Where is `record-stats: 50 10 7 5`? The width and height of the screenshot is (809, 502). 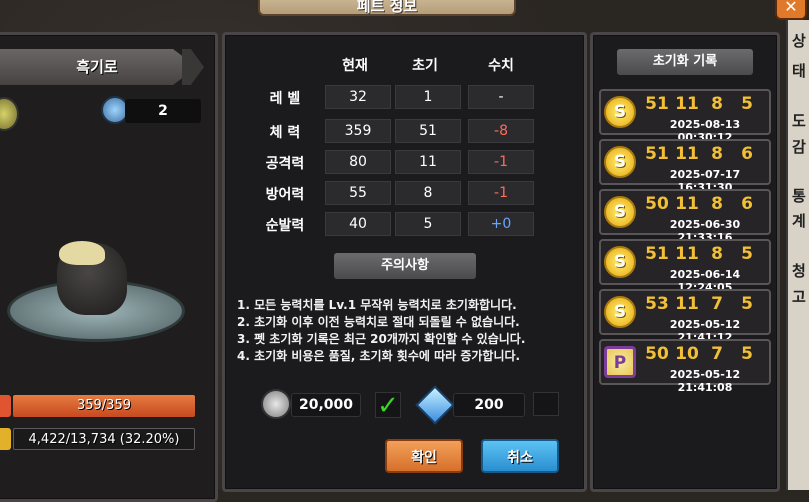
record-stats: 50 10 7 5 is located at coordinates (706, 354).